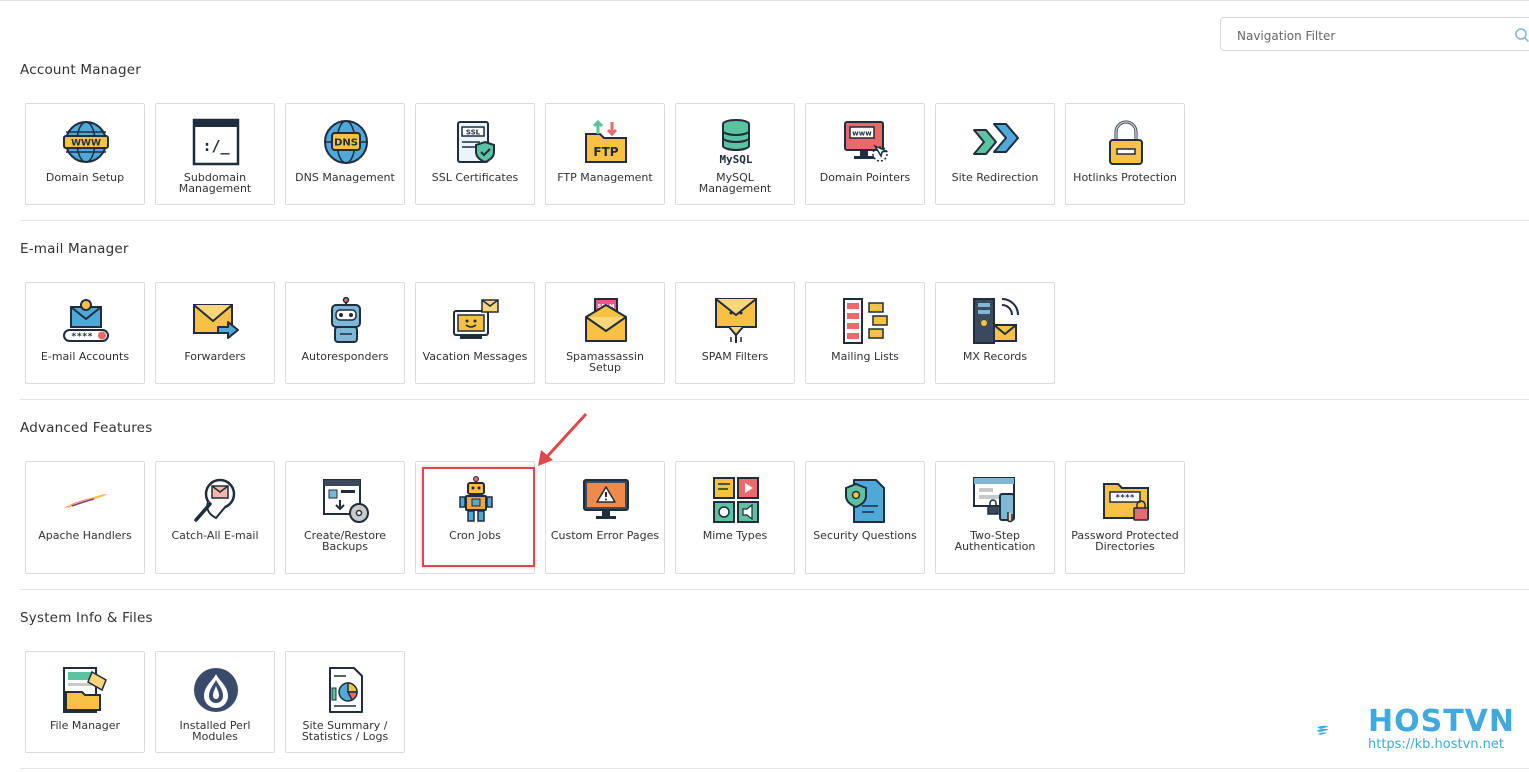 This screenshot has height=772, width=1529. I want to click on statistics-report-icon, so click(346, 690).